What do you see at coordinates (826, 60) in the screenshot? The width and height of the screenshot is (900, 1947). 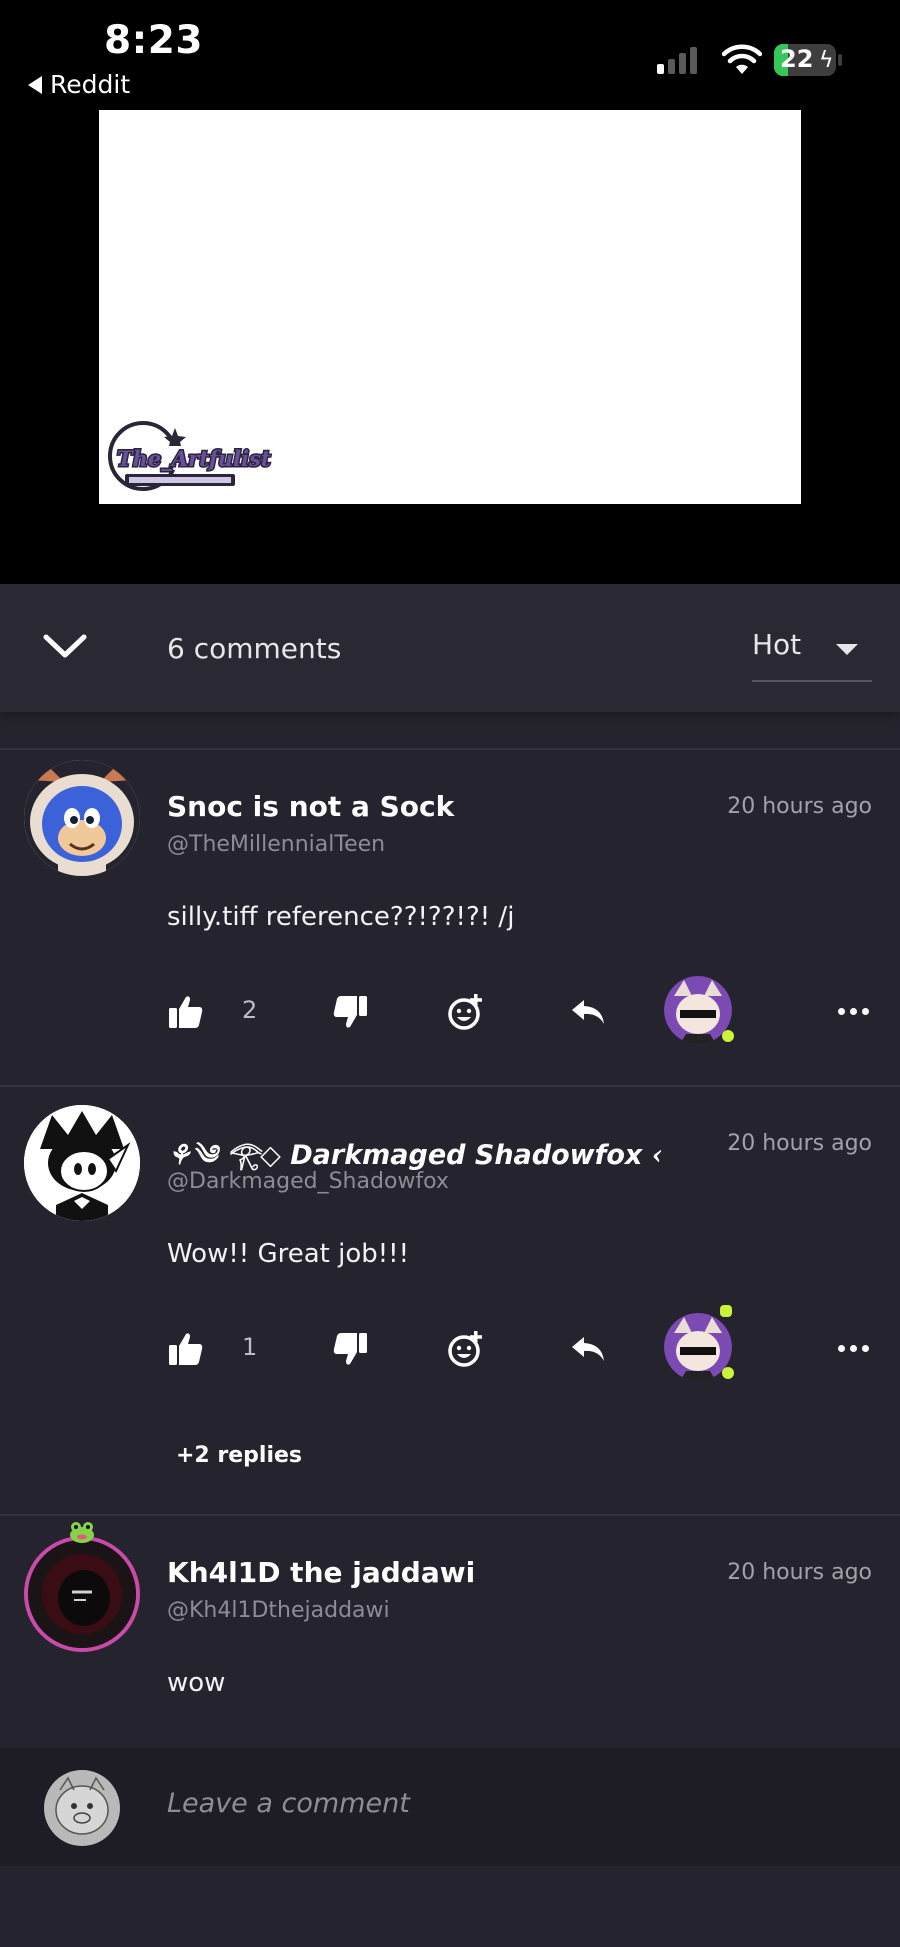 I see `charging-bolt-icon: ϟ` at bounding box center [826, 60].